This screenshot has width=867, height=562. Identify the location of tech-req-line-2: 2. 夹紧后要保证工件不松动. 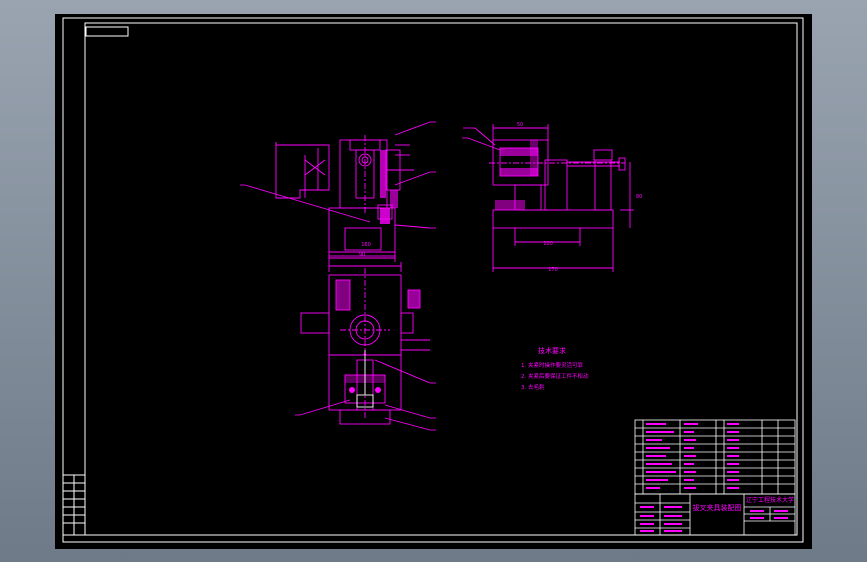
(555, 376).